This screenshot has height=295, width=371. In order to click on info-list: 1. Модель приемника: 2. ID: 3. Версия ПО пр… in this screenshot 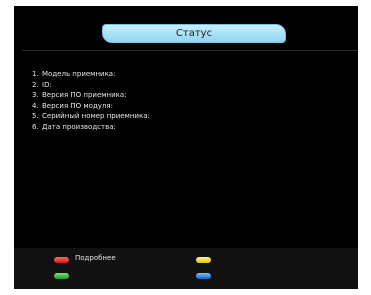, I will do `click(91, 100)`.